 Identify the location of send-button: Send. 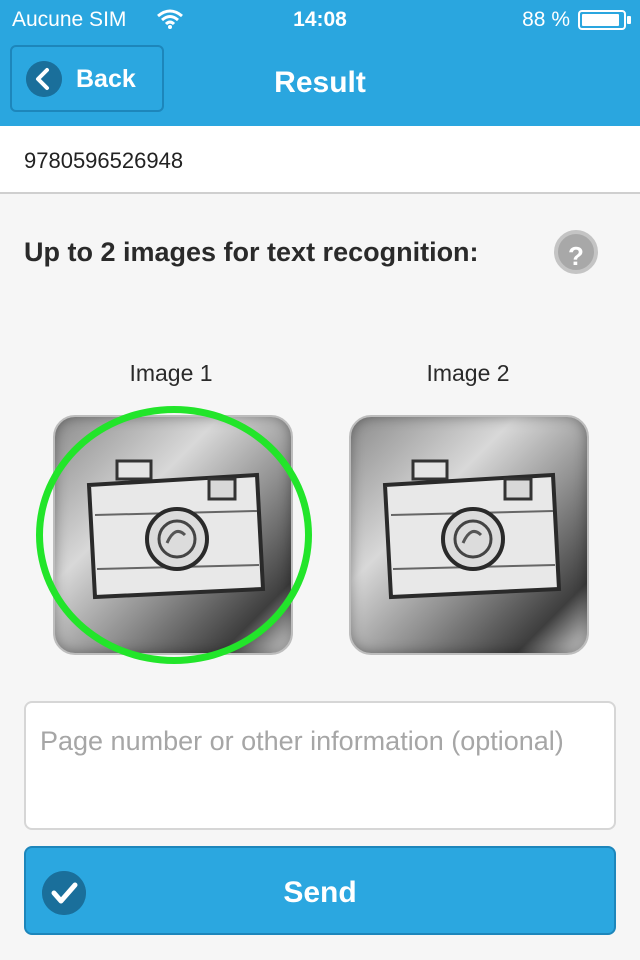
(320, 890).